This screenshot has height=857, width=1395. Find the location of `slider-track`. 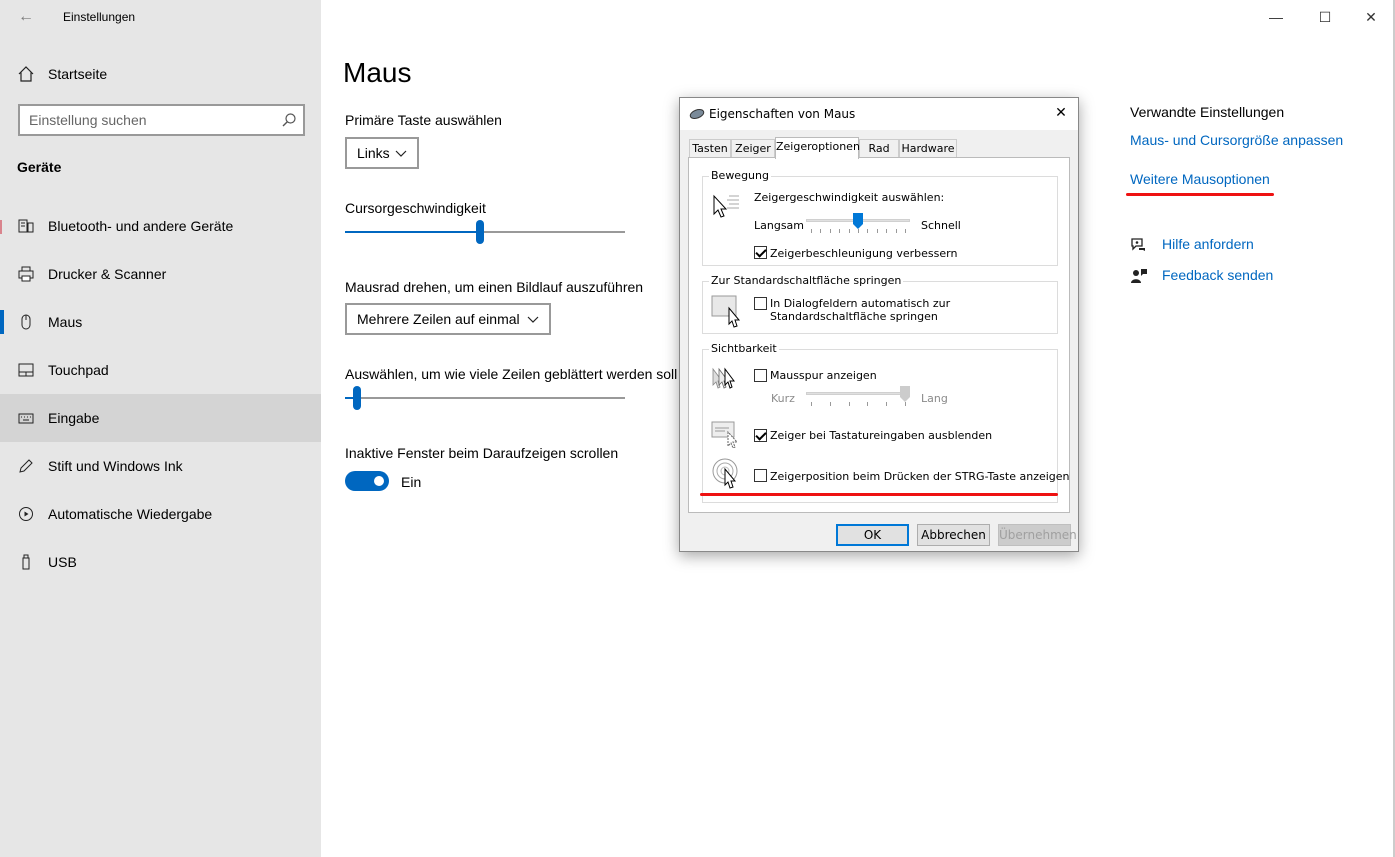

slider-track is located at coordinates (485, 398).